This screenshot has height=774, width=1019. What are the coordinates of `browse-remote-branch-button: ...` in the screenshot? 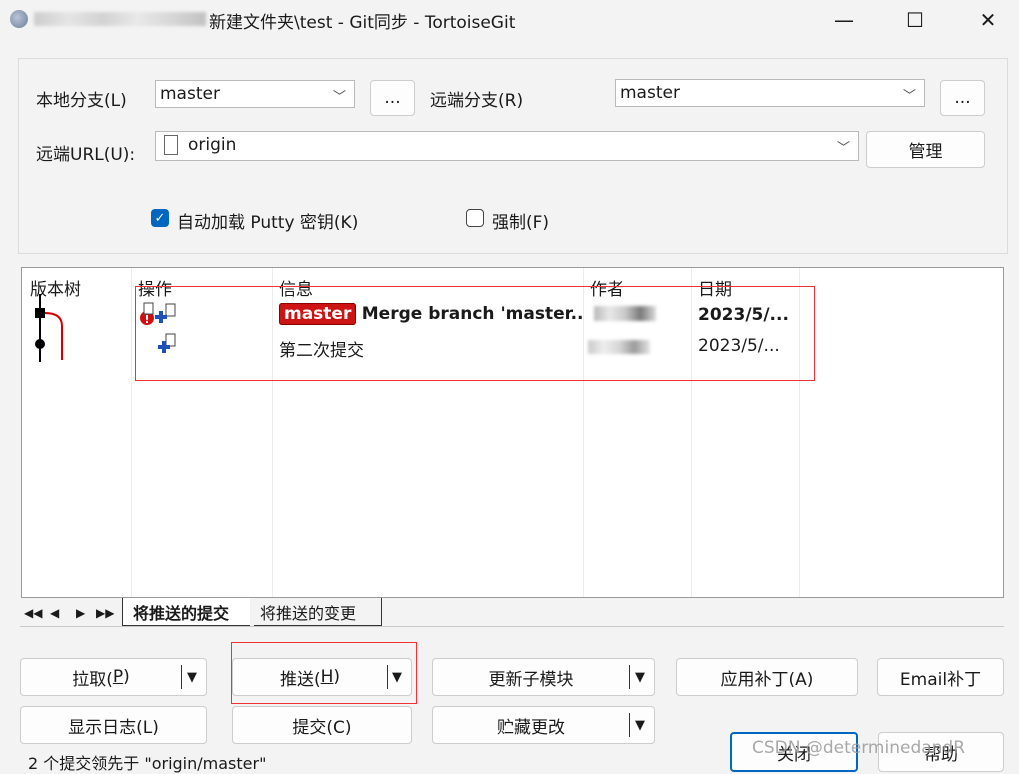 It's located at (962, 98).